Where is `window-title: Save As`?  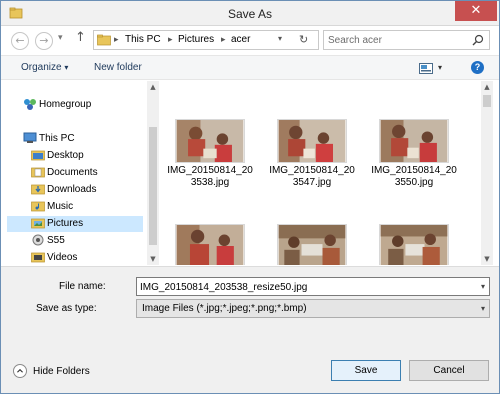 window-title: Save As is located at coordinates (250, 14).